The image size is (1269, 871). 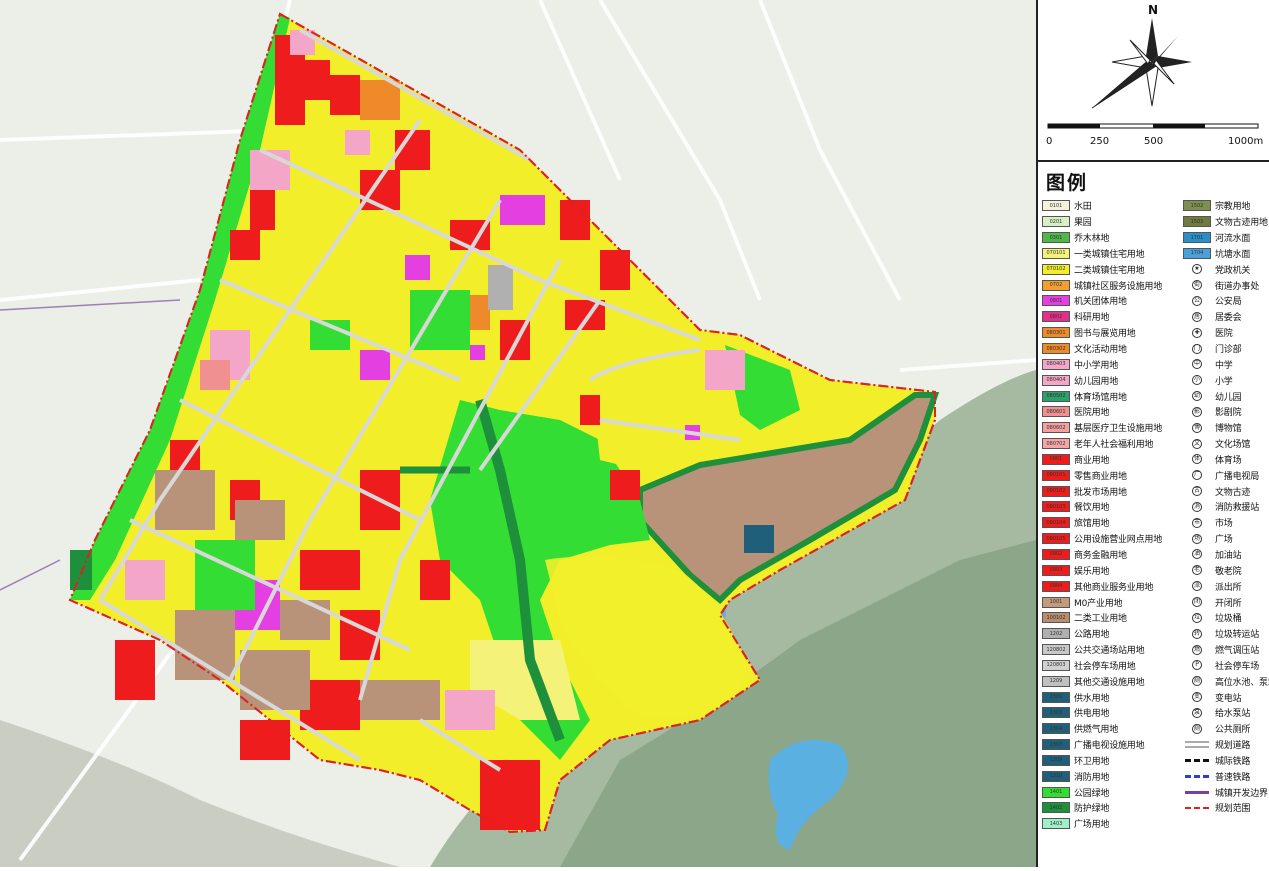 What do you see at coordinates (1118, 540) in the screenshot?
I see `legend-label: 公用设施营业网点用地` at bounding box center [1118, 540].